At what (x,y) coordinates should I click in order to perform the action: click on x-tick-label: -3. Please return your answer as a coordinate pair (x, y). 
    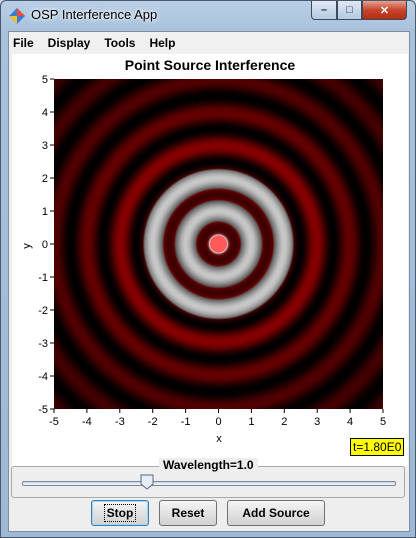
    Looking at the image, I should click on (120, 422).